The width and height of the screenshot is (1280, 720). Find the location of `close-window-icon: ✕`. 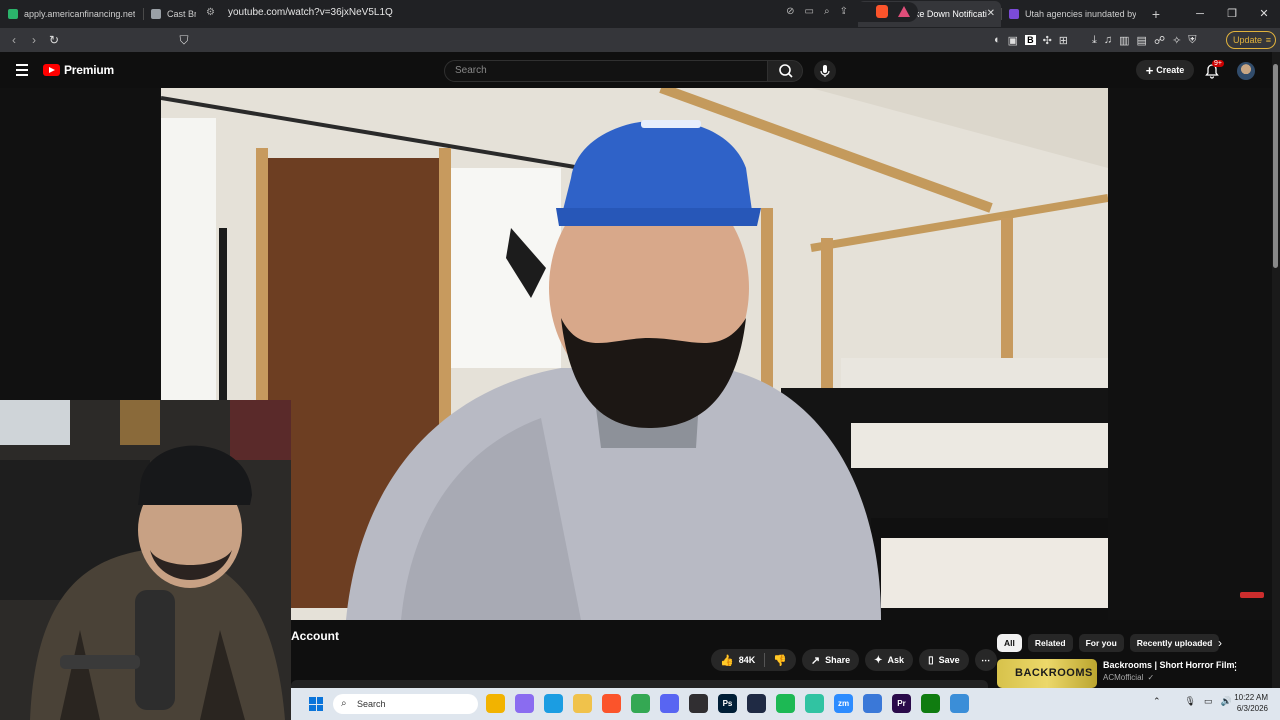

close-window-icon: ✕ is located at coordinates (1264, 14).